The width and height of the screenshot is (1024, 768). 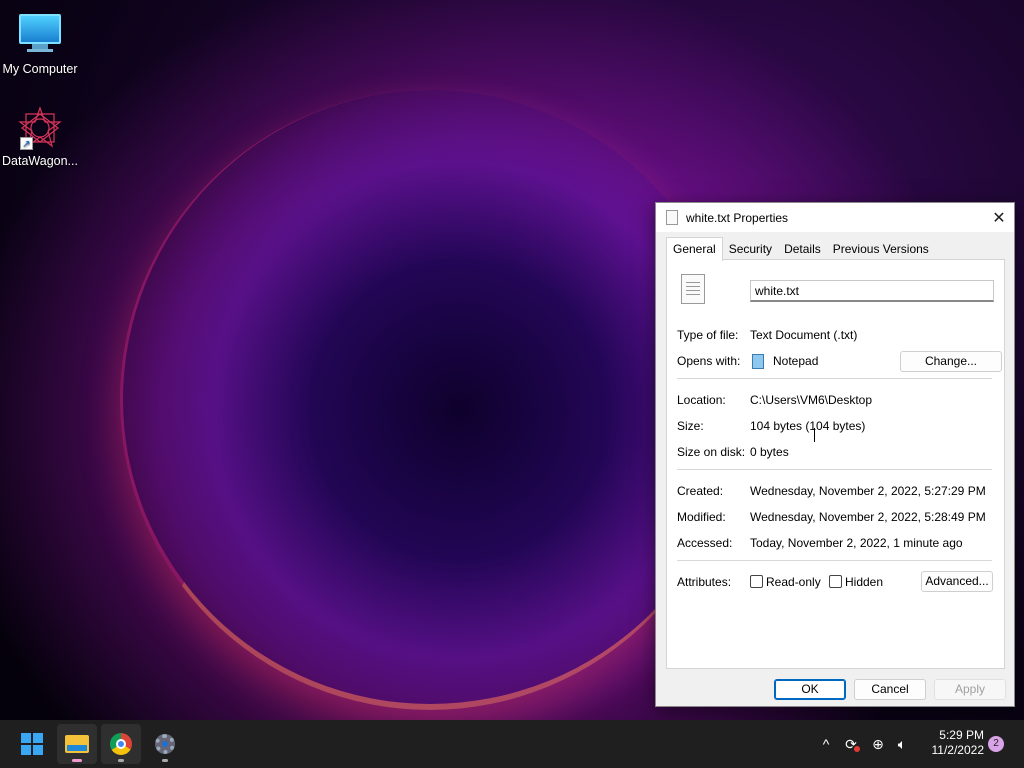 I want to click on chevron-up-icon: ^, so click(x=826, y=744).